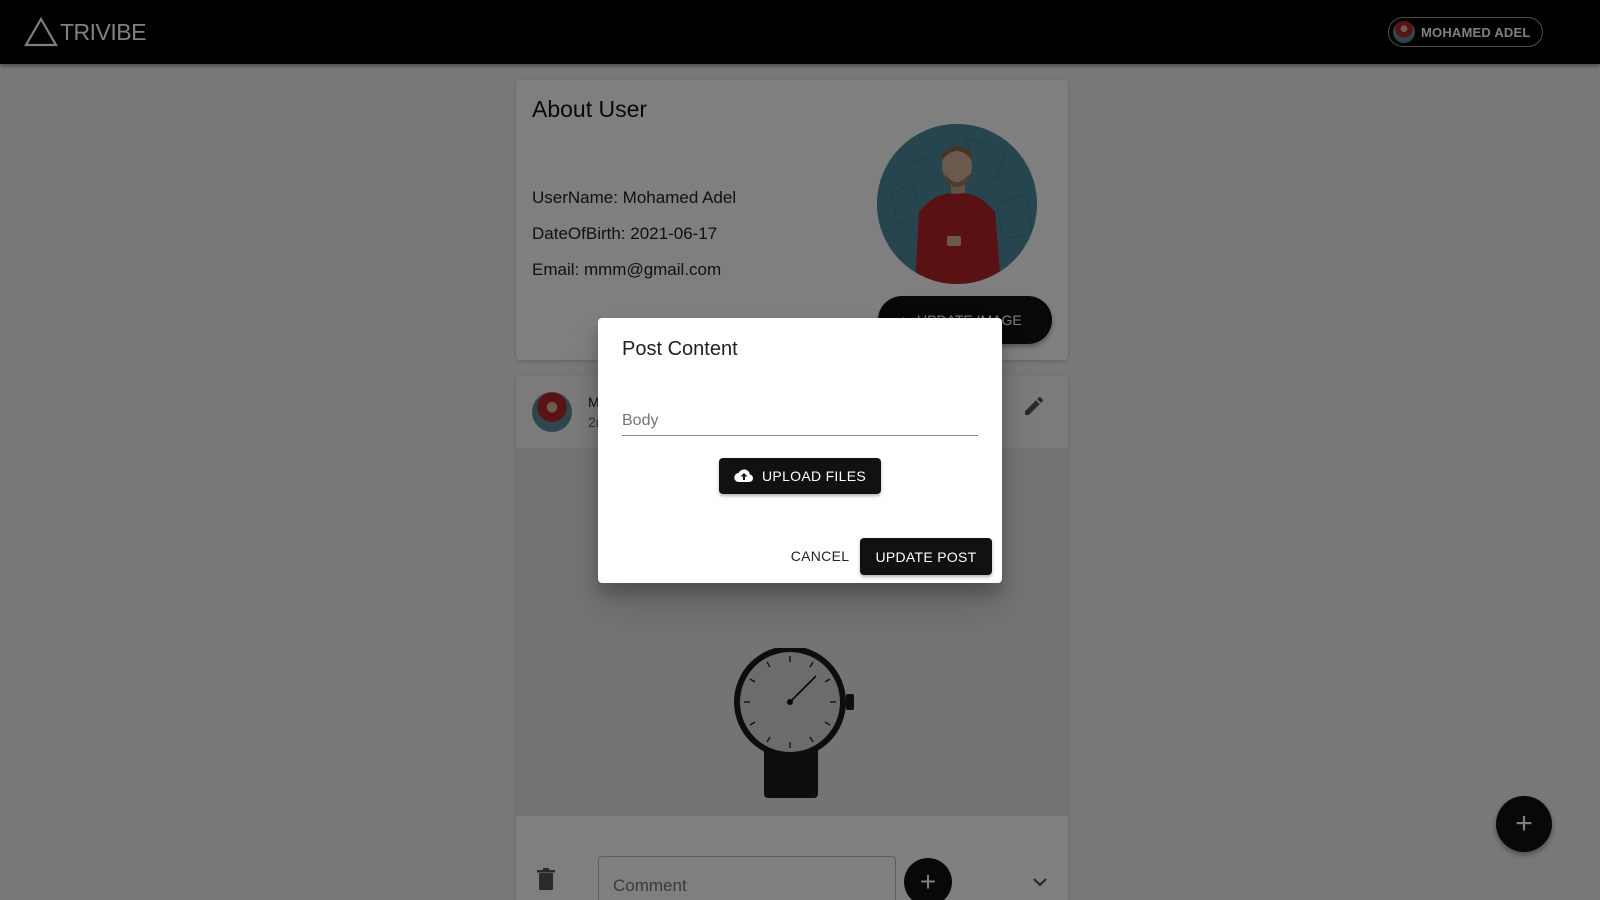 This screenshot has width=1600, height=900. I want to click on cancel-button: CANCEL, so click(820, 556).